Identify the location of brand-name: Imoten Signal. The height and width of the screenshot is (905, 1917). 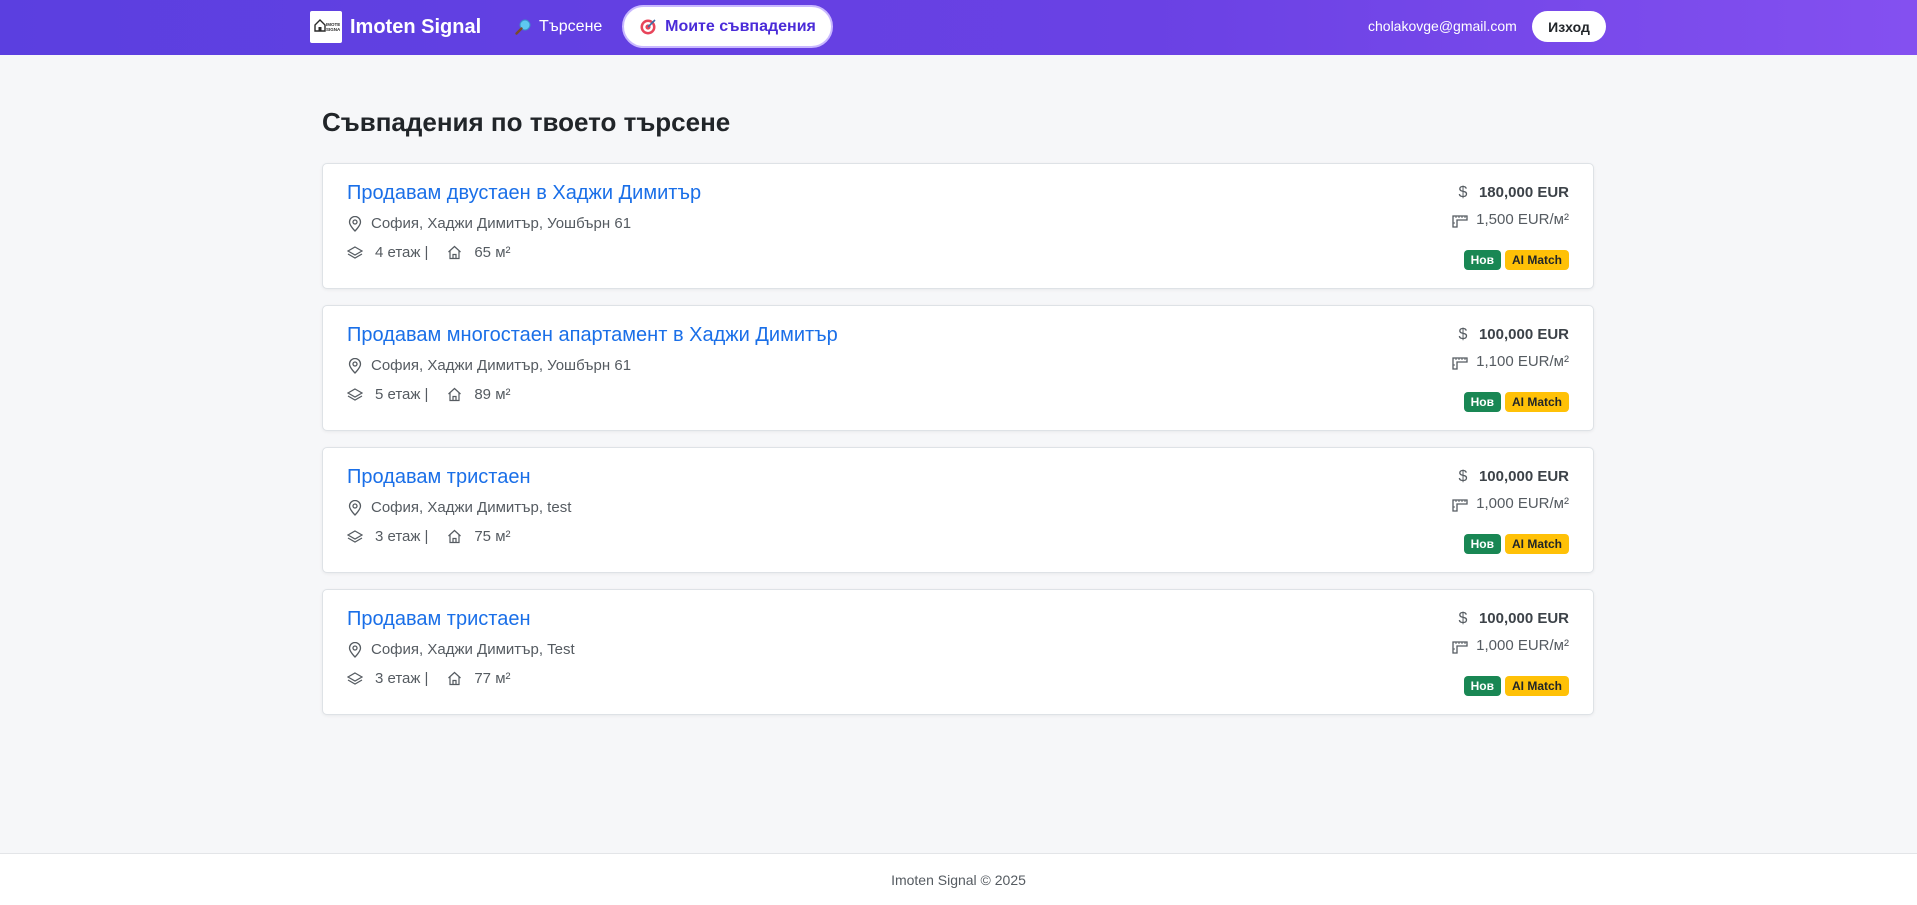
(415, 27).